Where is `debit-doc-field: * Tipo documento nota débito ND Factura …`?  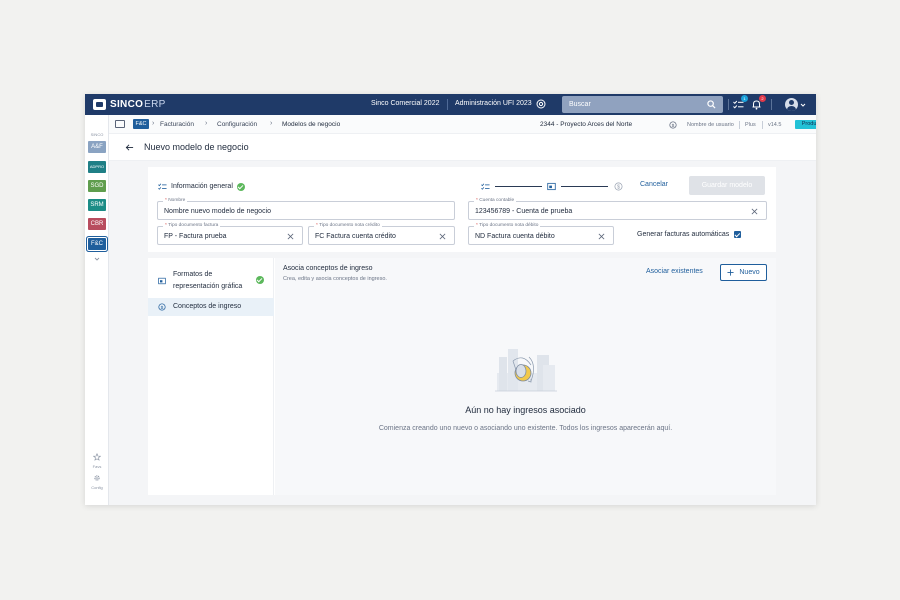
debit-doc-field: * Tipo documento nota débito ND Factura … is located at coordinates (541, 234).